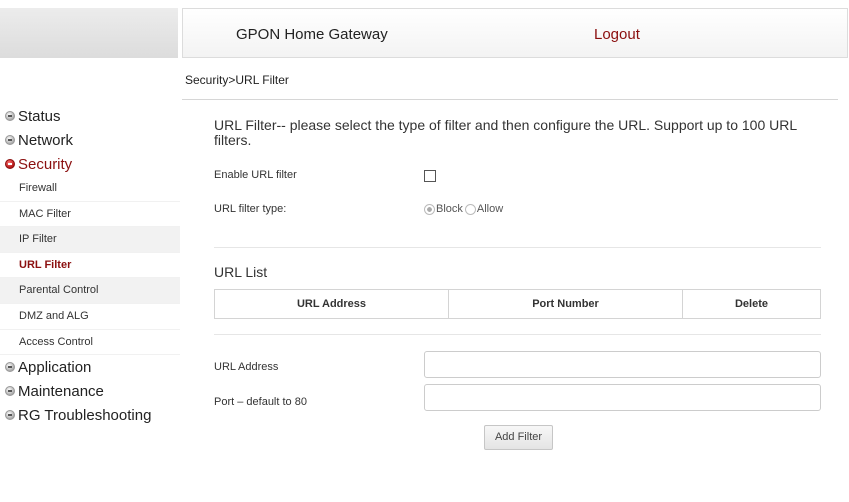 The height and width of the screenshot is (502, 849). I want to click on collapse-icon, so click(10, 164).